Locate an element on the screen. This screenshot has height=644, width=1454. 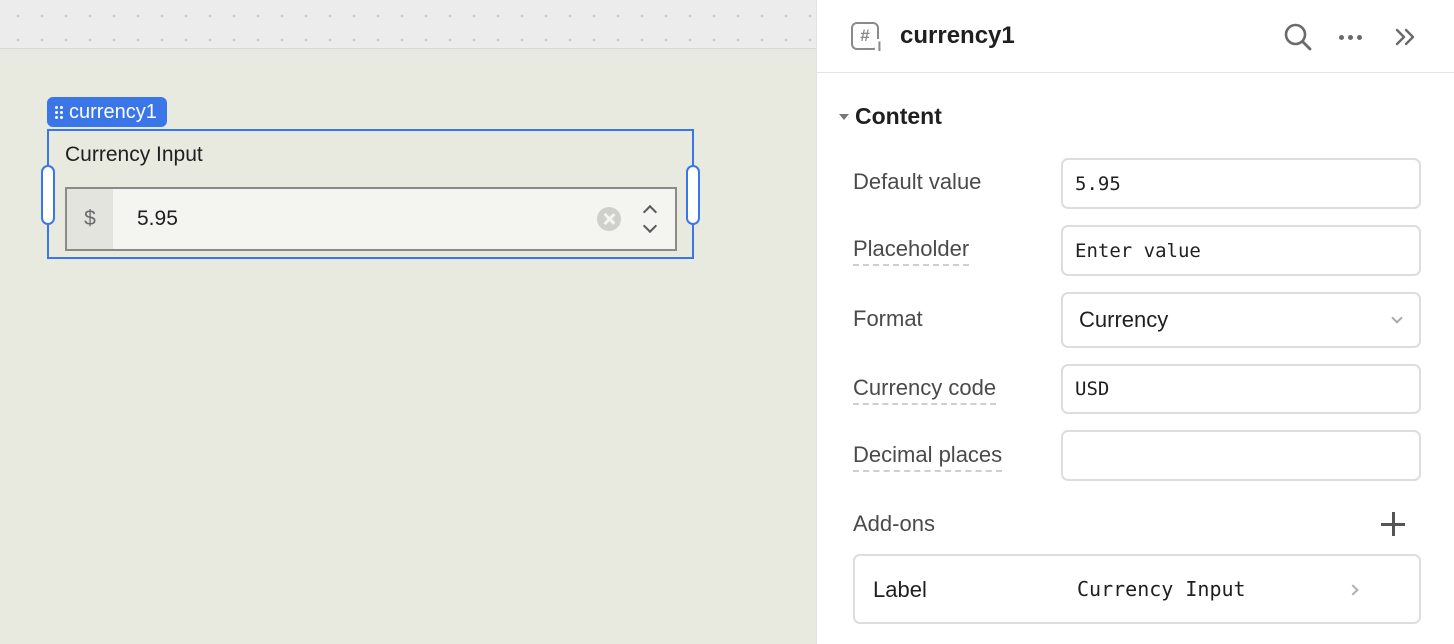
decimal-places-label: Decimal places is located at coordinates (928, 457).